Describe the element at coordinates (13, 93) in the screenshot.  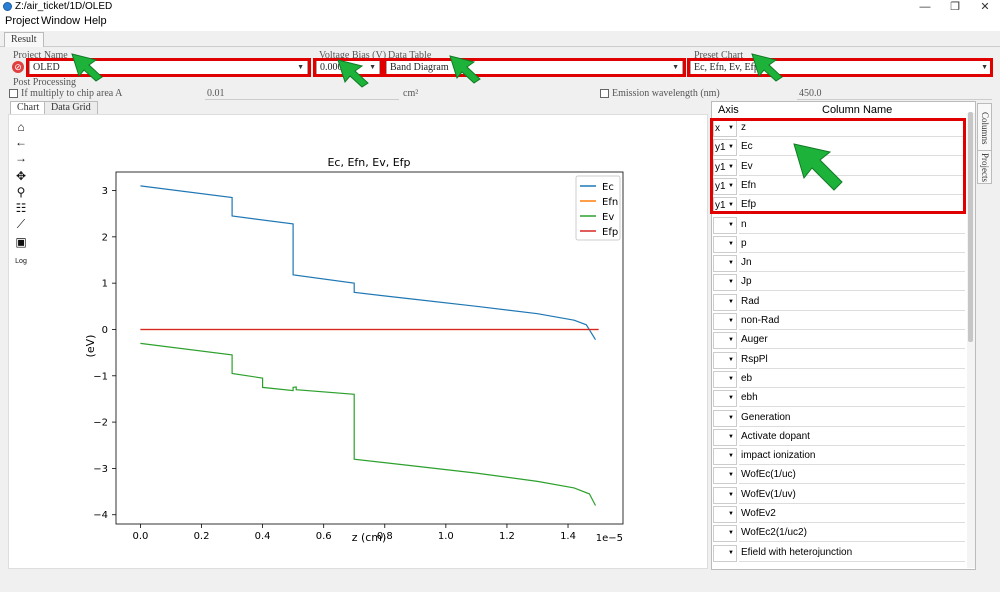
I see `multiply-checkbox` at that location.